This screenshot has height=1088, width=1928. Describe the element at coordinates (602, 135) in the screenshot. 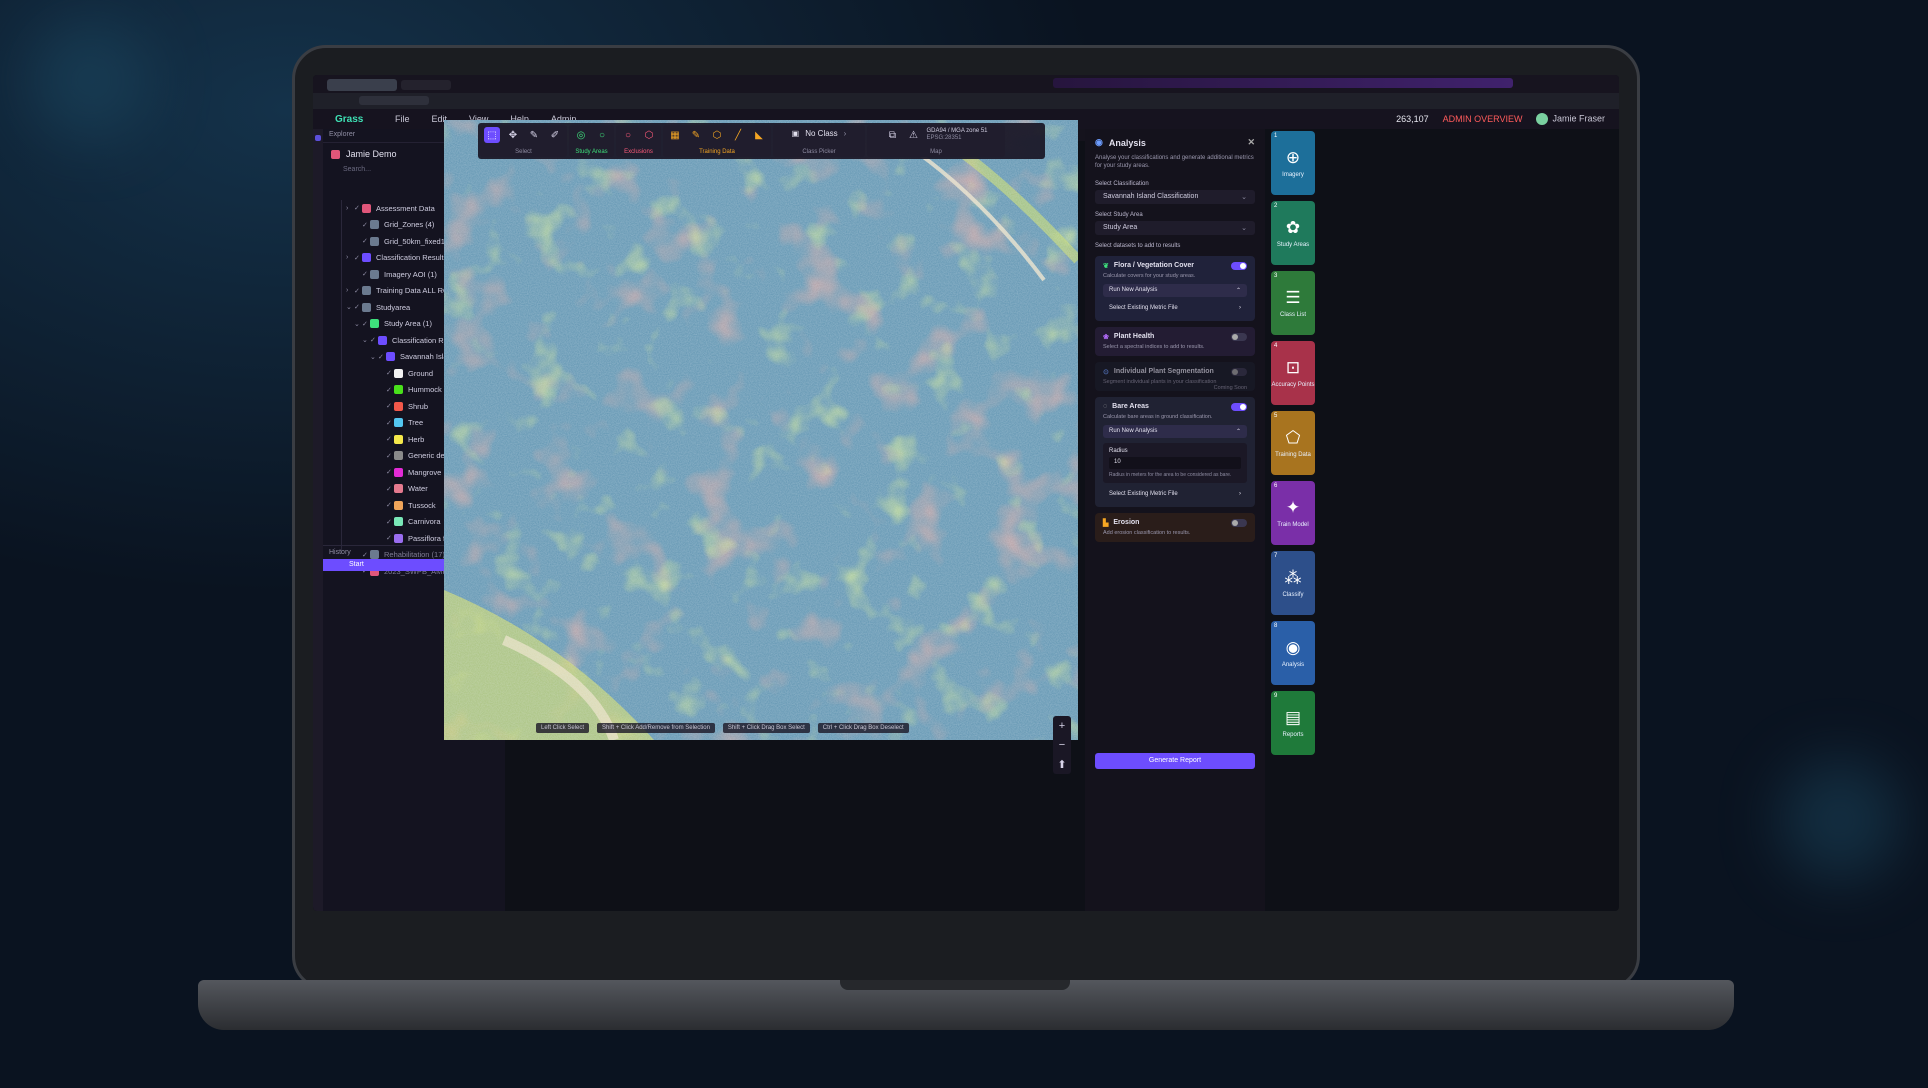

I see `study-area-circle-icon: ○` at that location.